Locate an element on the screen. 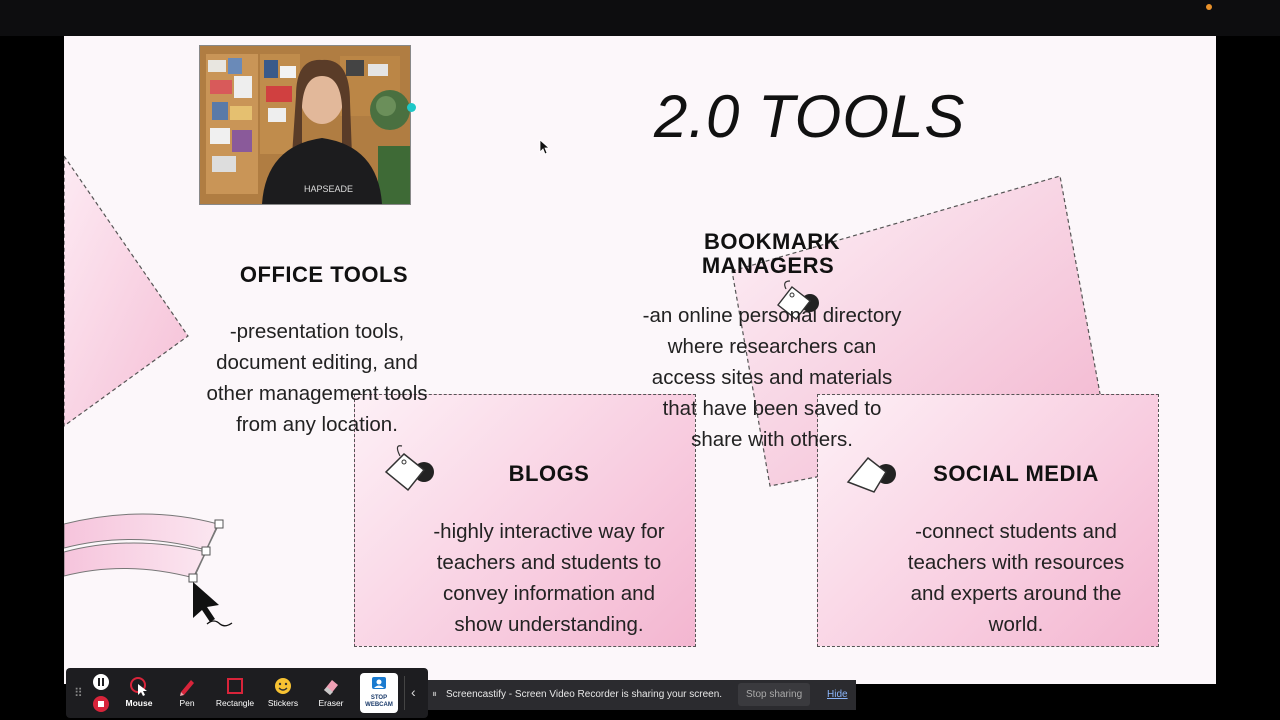 The height and width of the screenshot is (720, 1280). curved-ribbon-shape is located at coordinates (154, 576).